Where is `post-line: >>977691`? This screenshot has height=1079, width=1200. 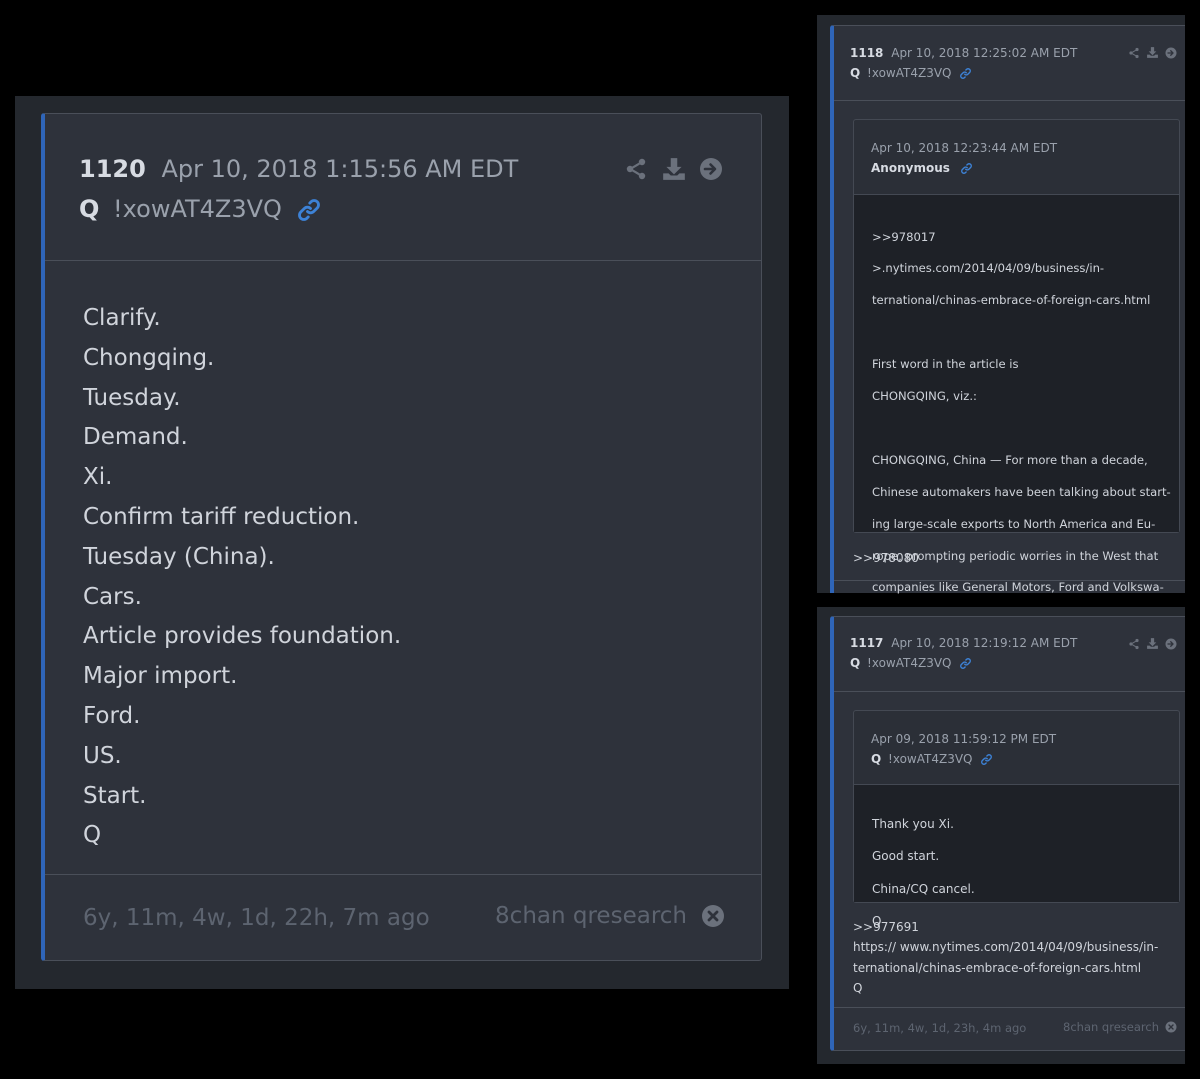
post-line: >>977691 is located at coordinates (1005, 927).